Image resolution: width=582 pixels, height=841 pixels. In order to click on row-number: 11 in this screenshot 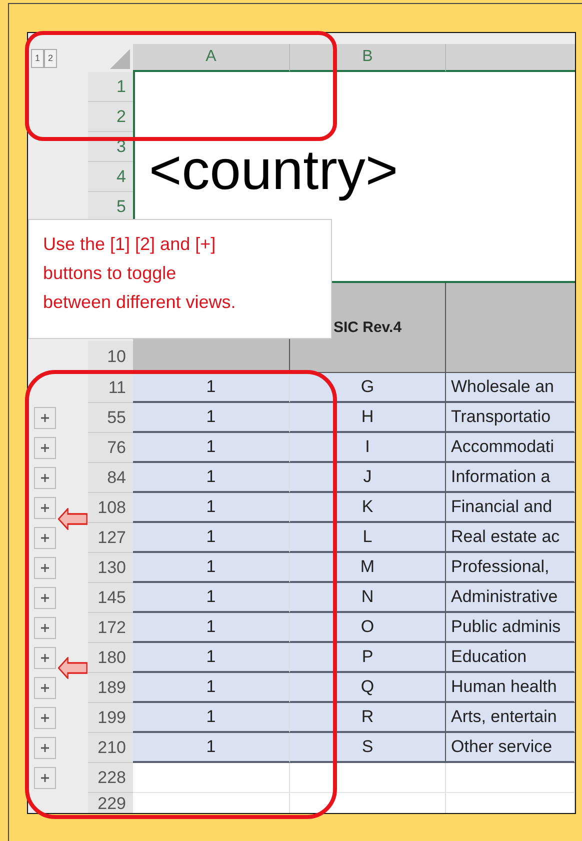, I will do `click(110, 388)`.